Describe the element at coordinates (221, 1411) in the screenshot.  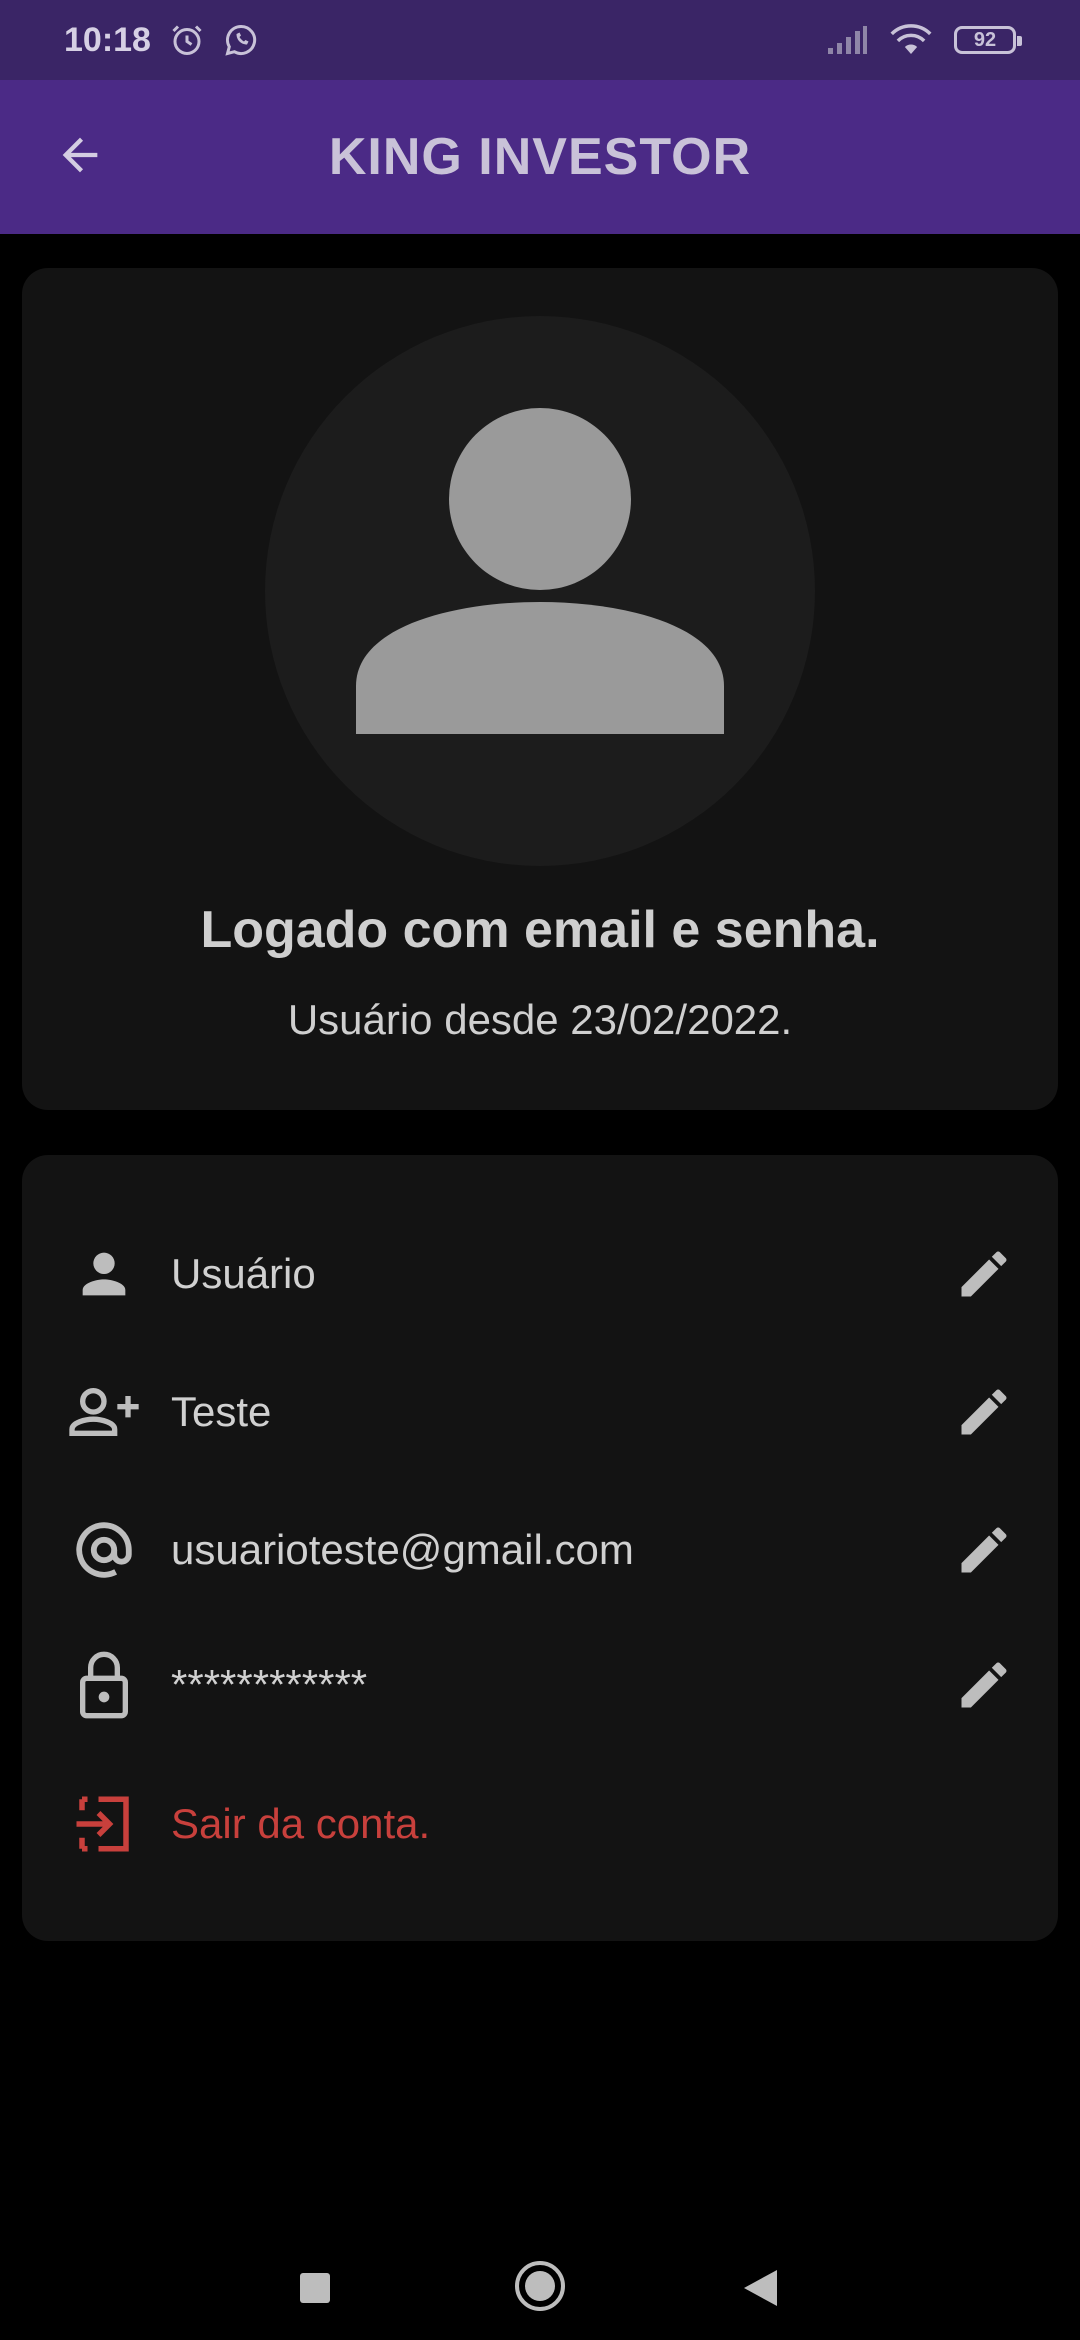
I see `surname-value: Teste` at that location.